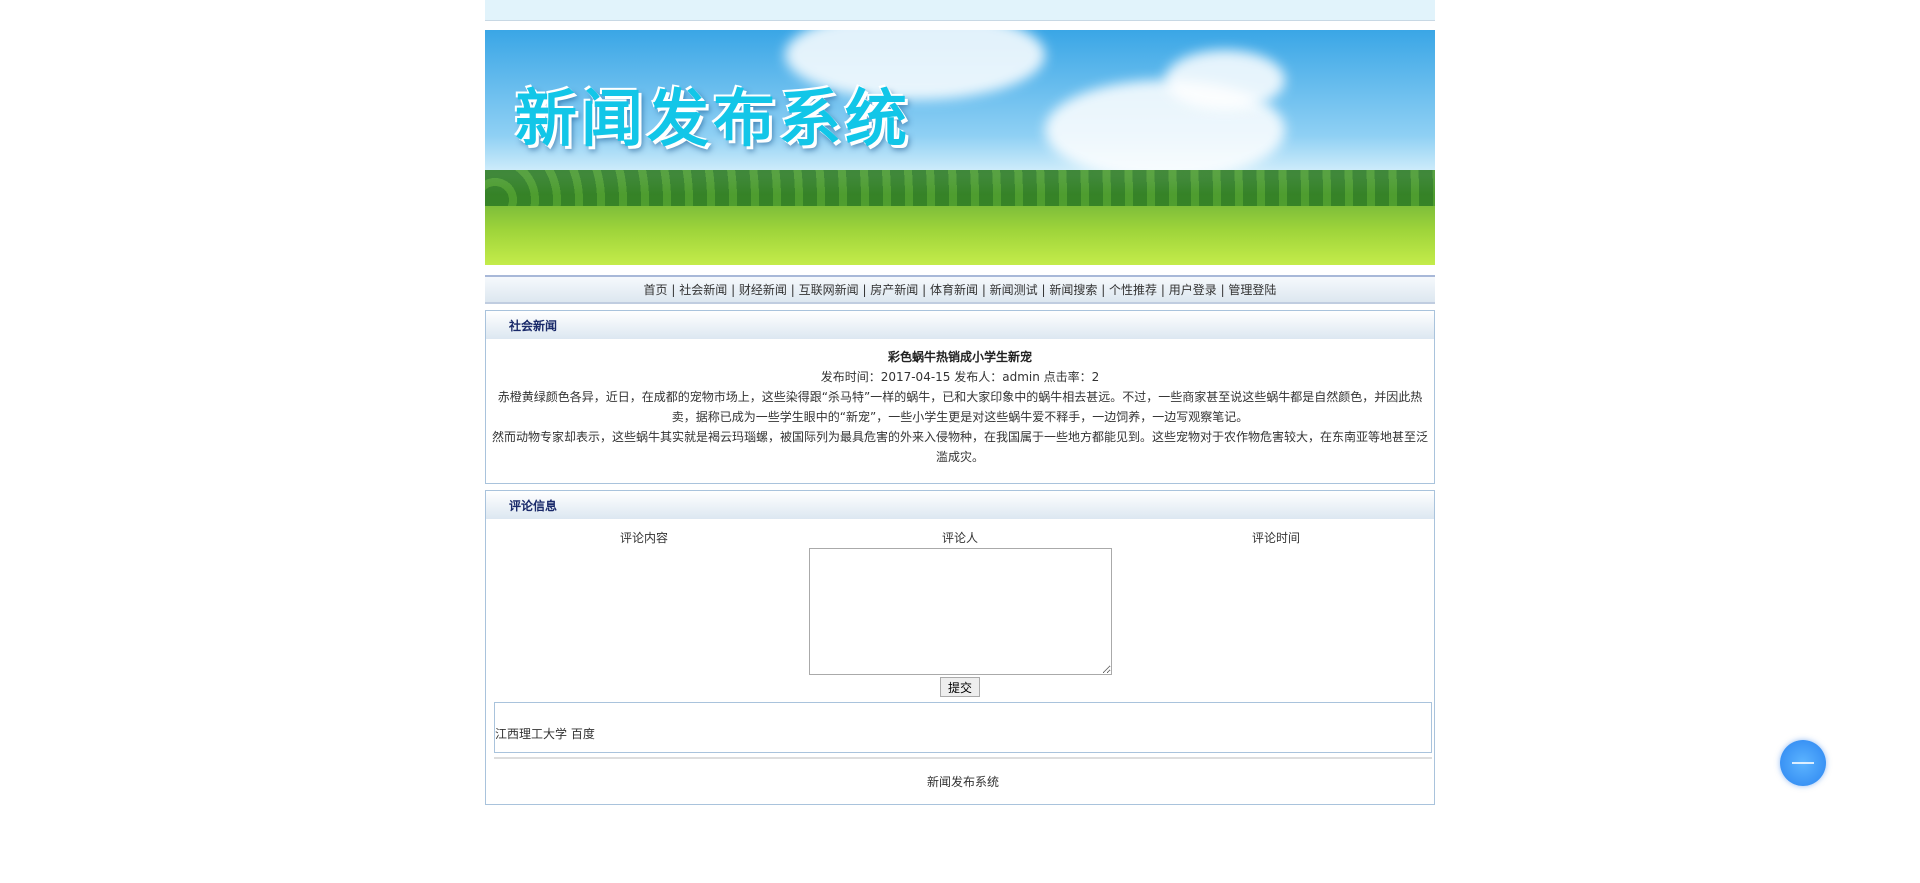 The width and height of the screenshot is (1920, 883). I want to click on col-author-header: 评论人, so click(959, 538).